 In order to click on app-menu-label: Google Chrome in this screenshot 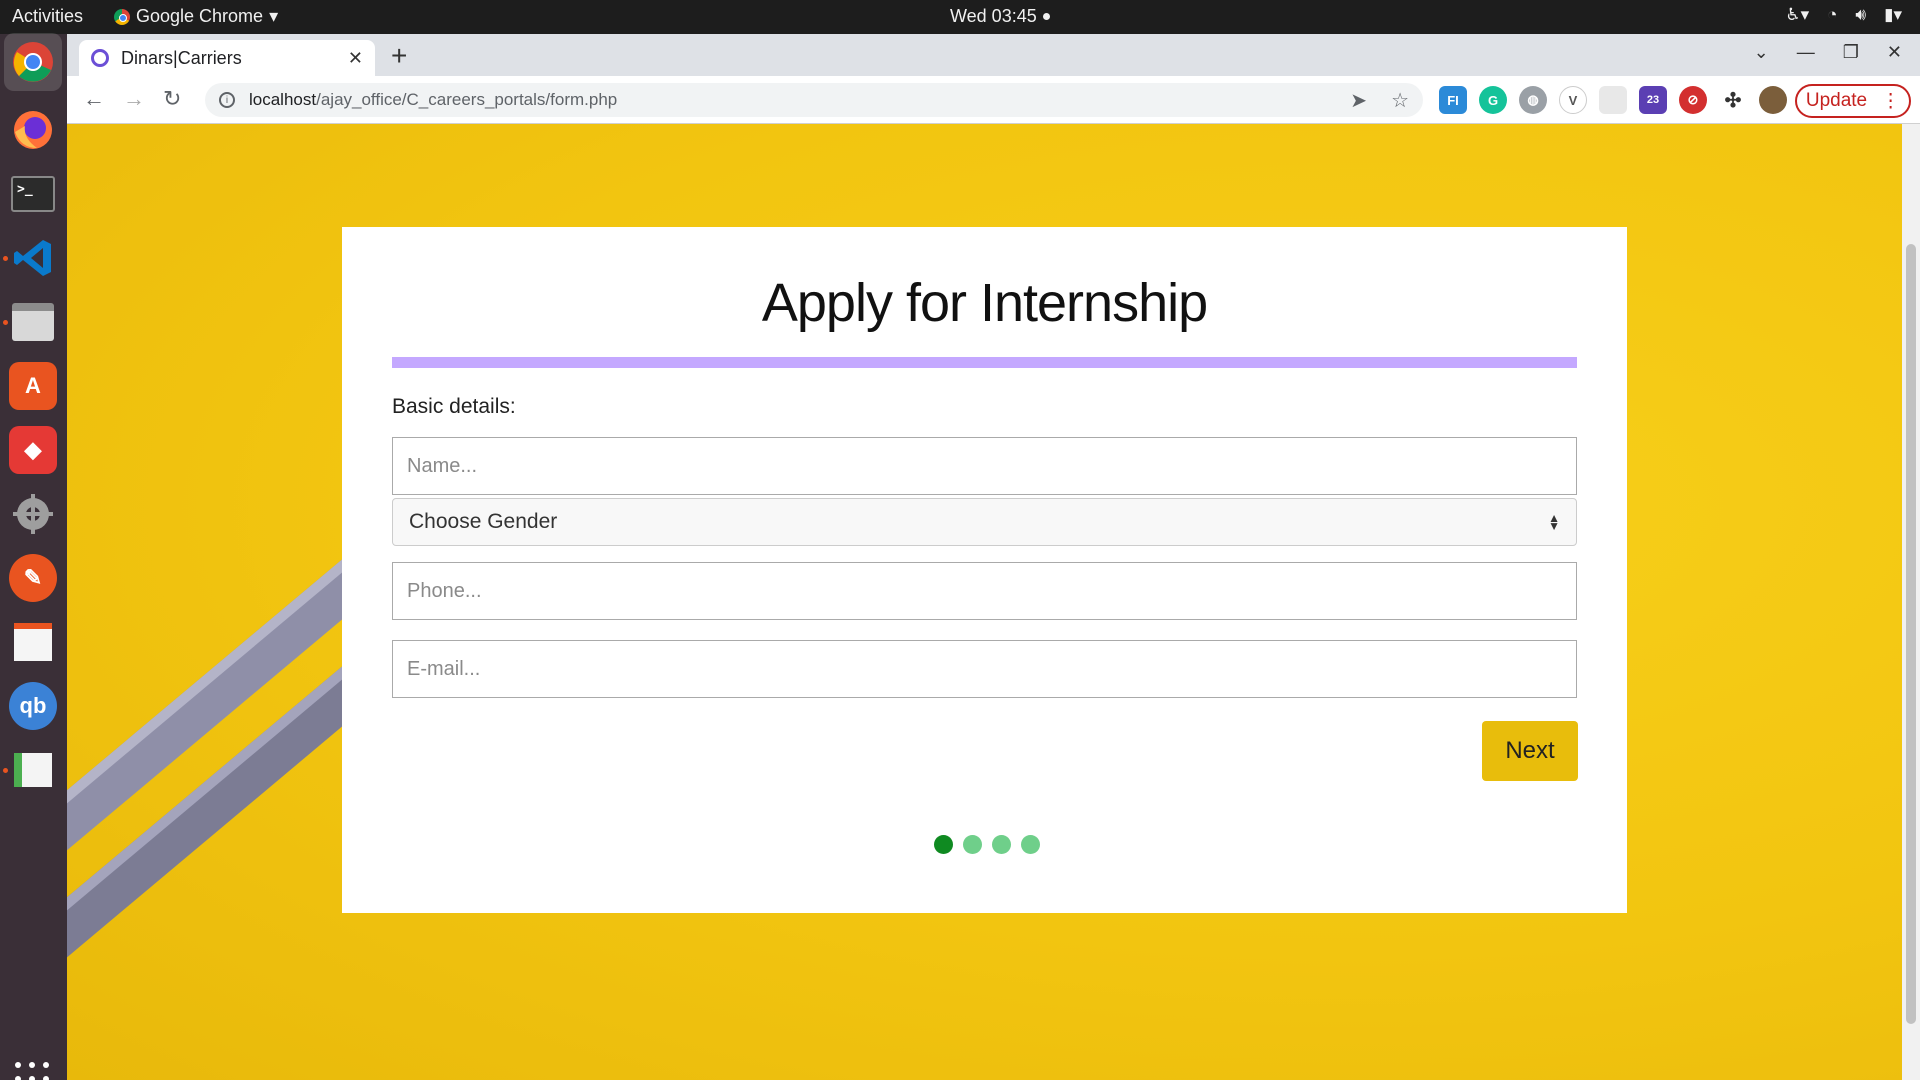, I will do `click(200, 16)`.